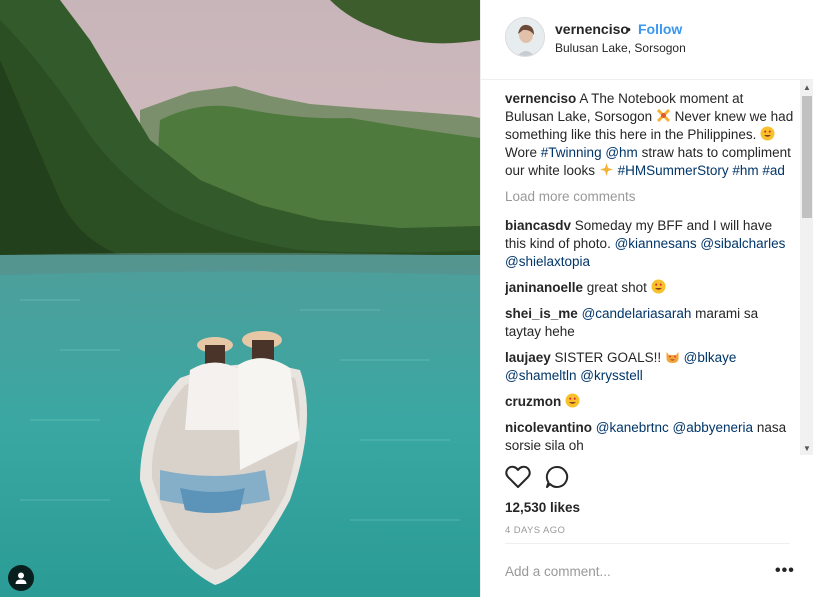 The width and height of the screenshot is (813, 597). Describe the element at coordinates (650, 288) in the screenshot. I see `comment: janinanoelle great shot` at that location.